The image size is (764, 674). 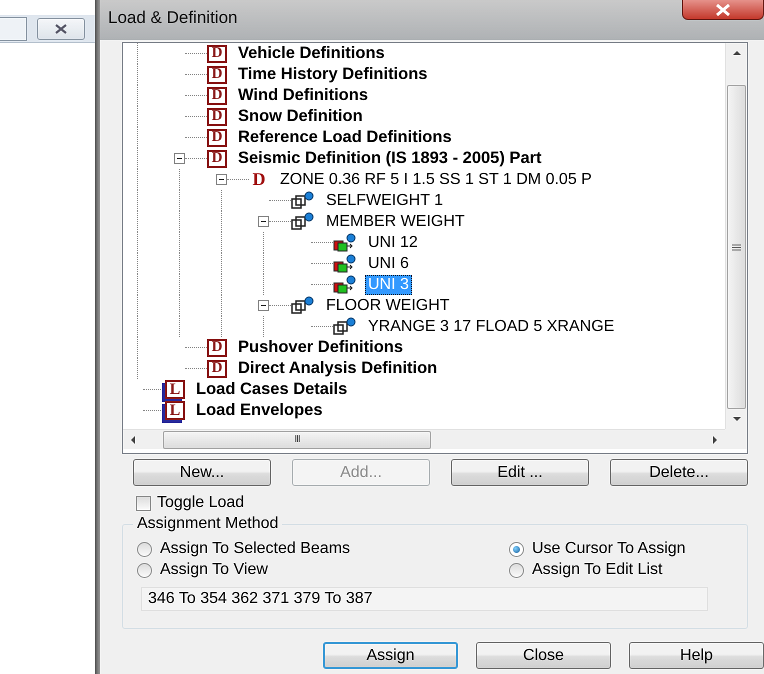 I want to click on tree-item: Snow Definition, so click(x=300, y=116).